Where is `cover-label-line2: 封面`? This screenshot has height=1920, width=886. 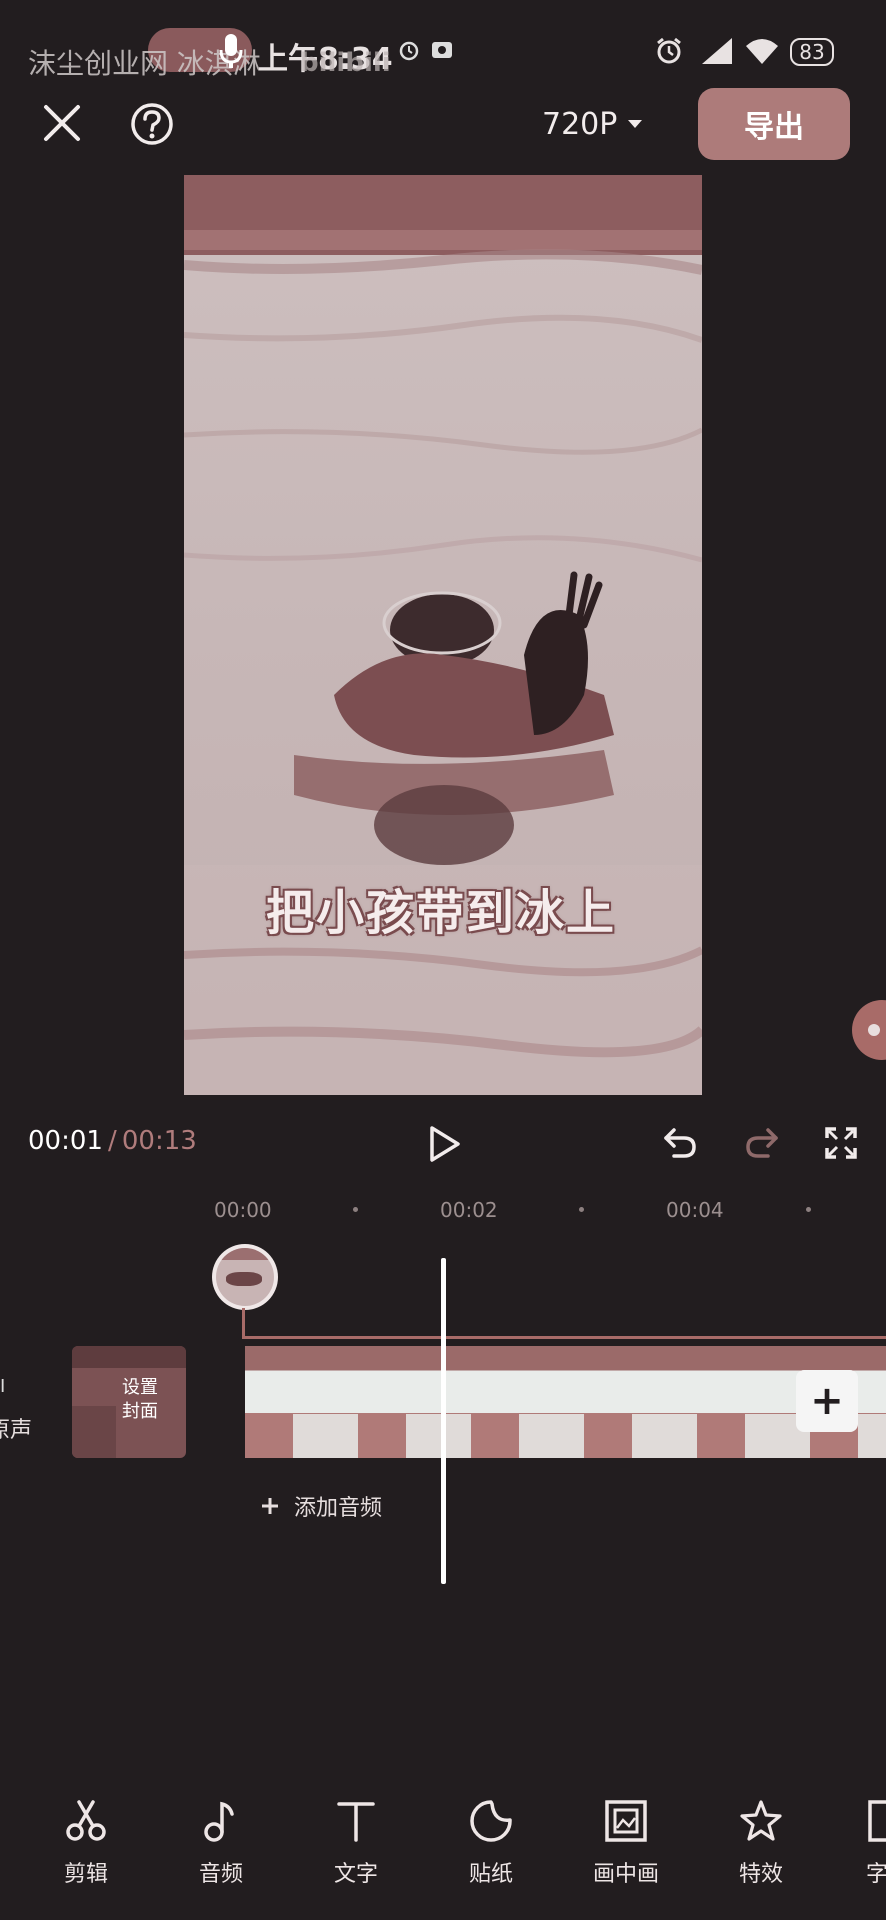 cover-label-line2: 封面 is located at coordinates (140, 1411).